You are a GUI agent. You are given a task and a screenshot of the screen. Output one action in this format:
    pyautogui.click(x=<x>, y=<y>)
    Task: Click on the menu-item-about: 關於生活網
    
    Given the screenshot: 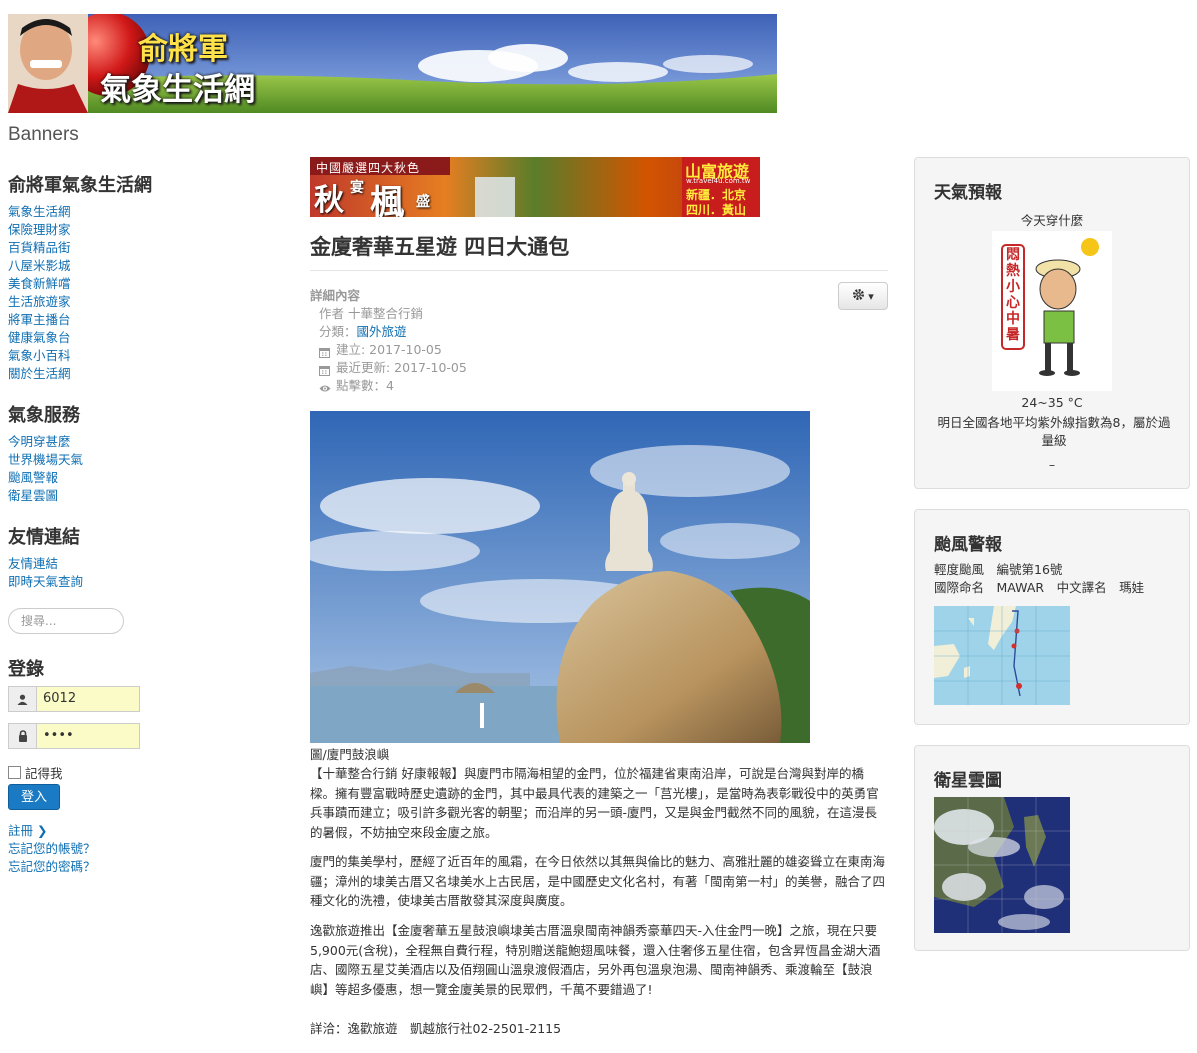 What is the action you would take?
    pyautogui.click(x=39, y=373)
    